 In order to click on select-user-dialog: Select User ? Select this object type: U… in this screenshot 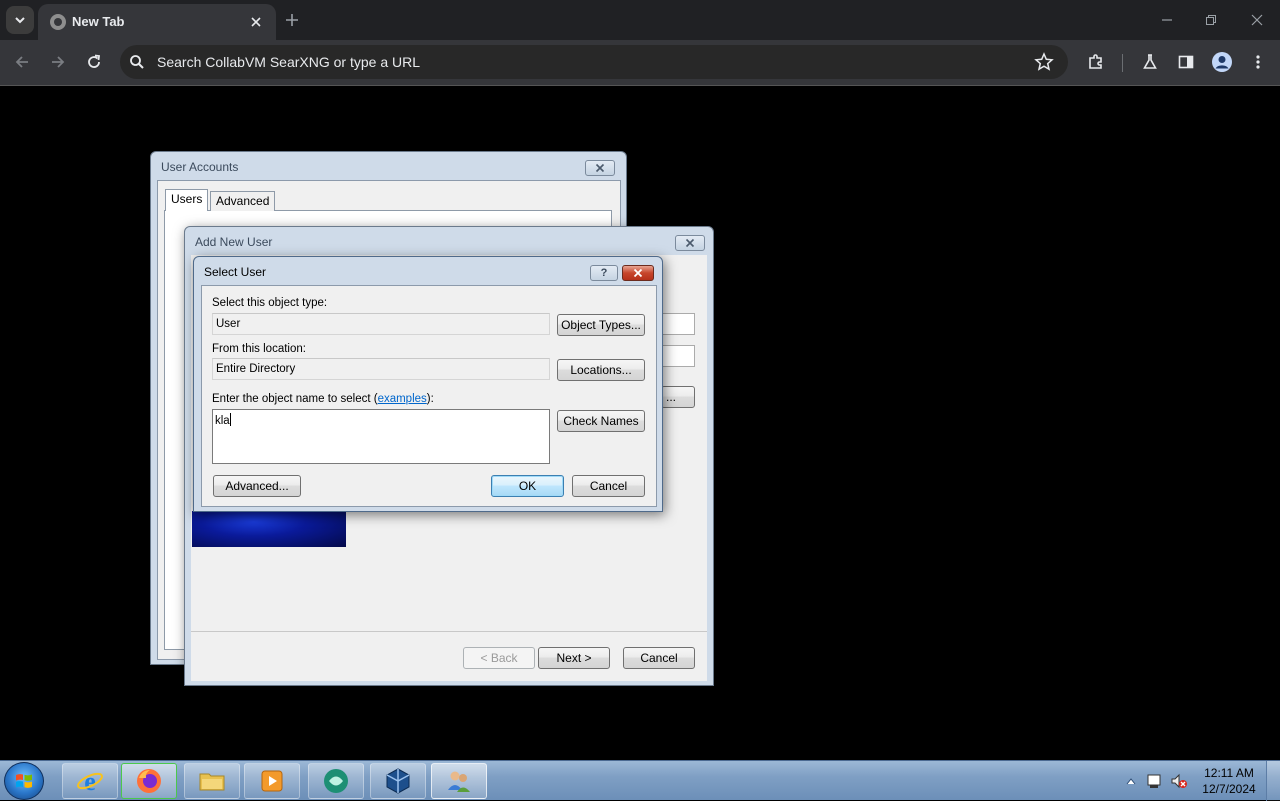, I will do `click(428, 384)`.